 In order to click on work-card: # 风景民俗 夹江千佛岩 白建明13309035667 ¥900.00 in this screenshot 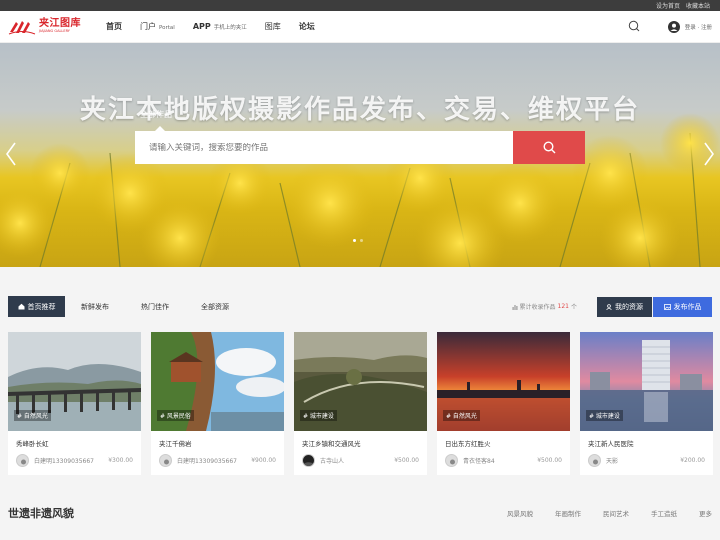, I will do `click(217, 403)`.